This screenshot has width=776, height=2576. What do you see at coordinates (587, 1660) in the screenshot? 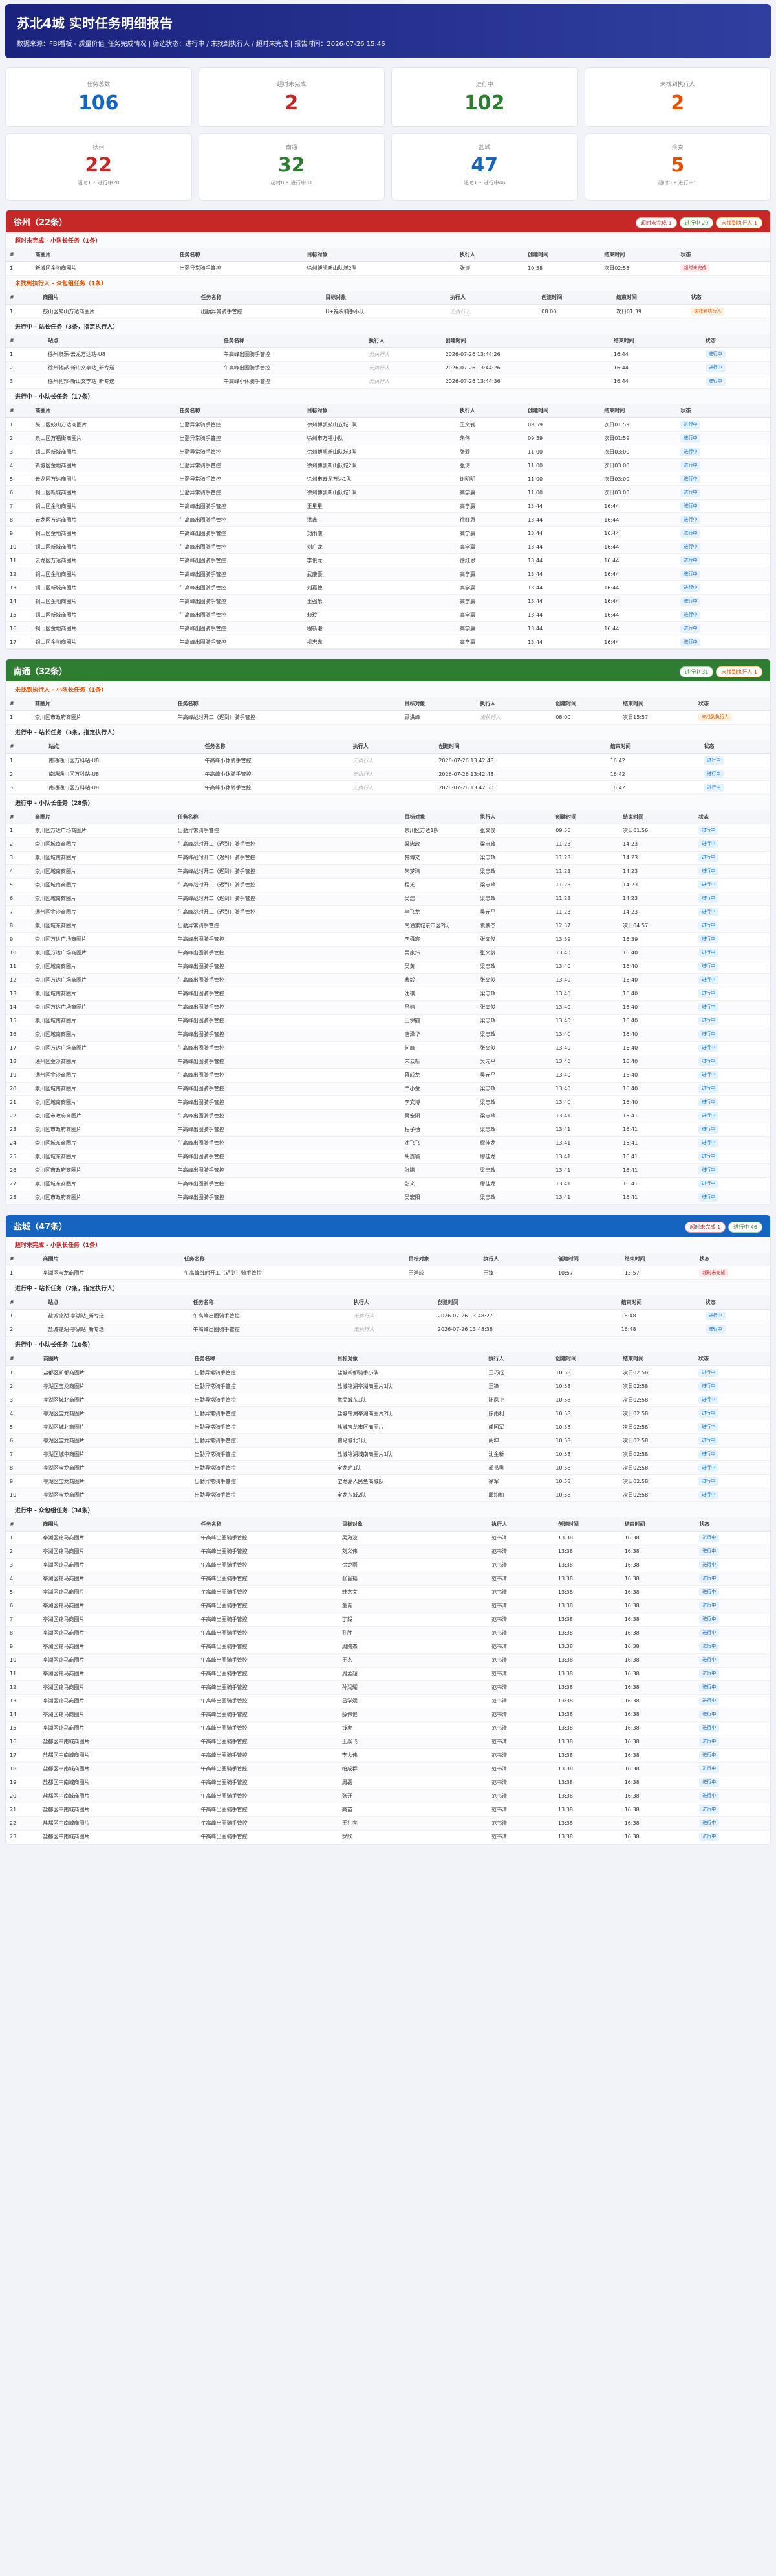
I see `table-cell: 13:38` at bounding box center [587, 1660].